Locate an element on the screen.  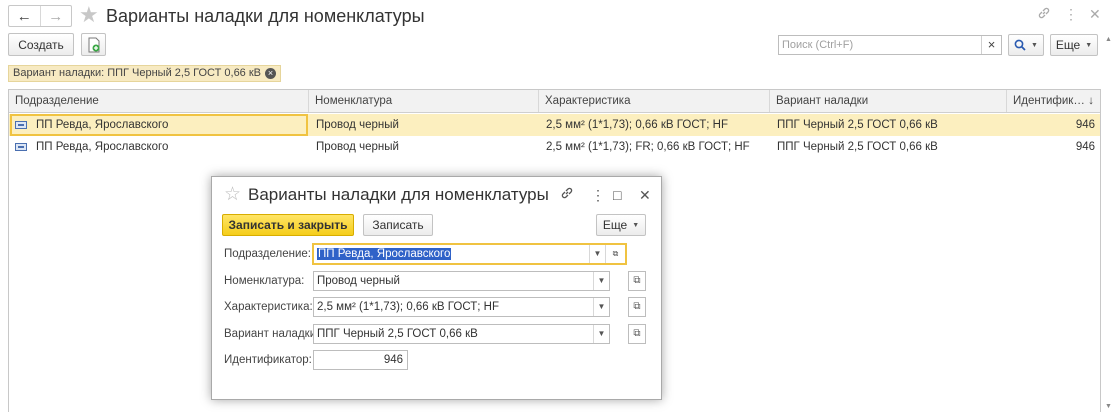
search-input: Поиск (Ctrl+F) × is located at coordinates (890, 45).